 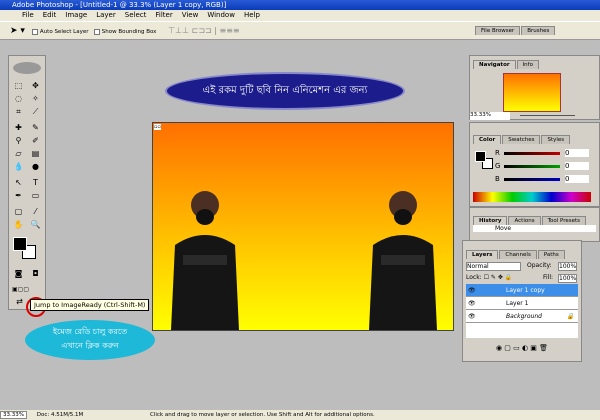 I want to click on history-brush-icon: ✐, so click(x=35, y=140).